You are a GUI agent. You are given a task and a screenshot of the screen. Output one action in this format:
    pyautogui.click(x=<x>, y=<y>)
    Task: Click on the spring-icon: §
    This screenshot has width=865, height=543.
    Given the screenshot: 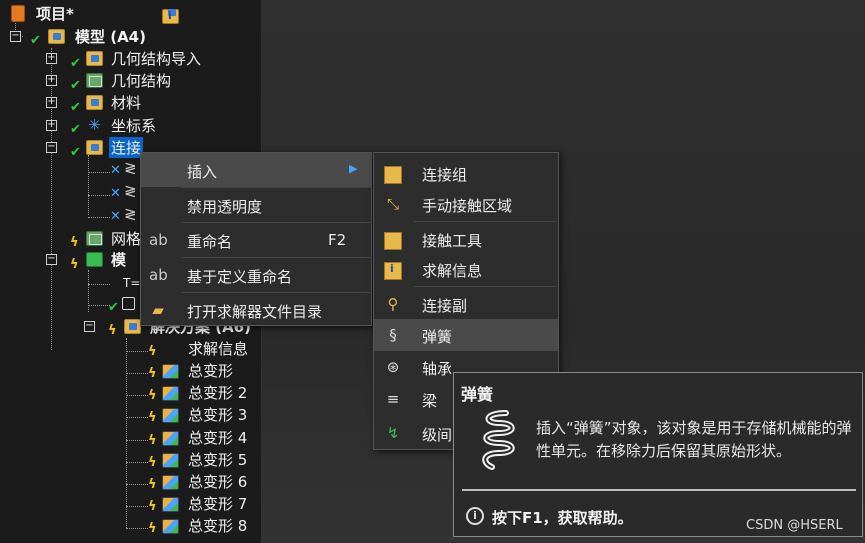 What is the action you would take?
    pyautogui.click(x=393, y=335)
    